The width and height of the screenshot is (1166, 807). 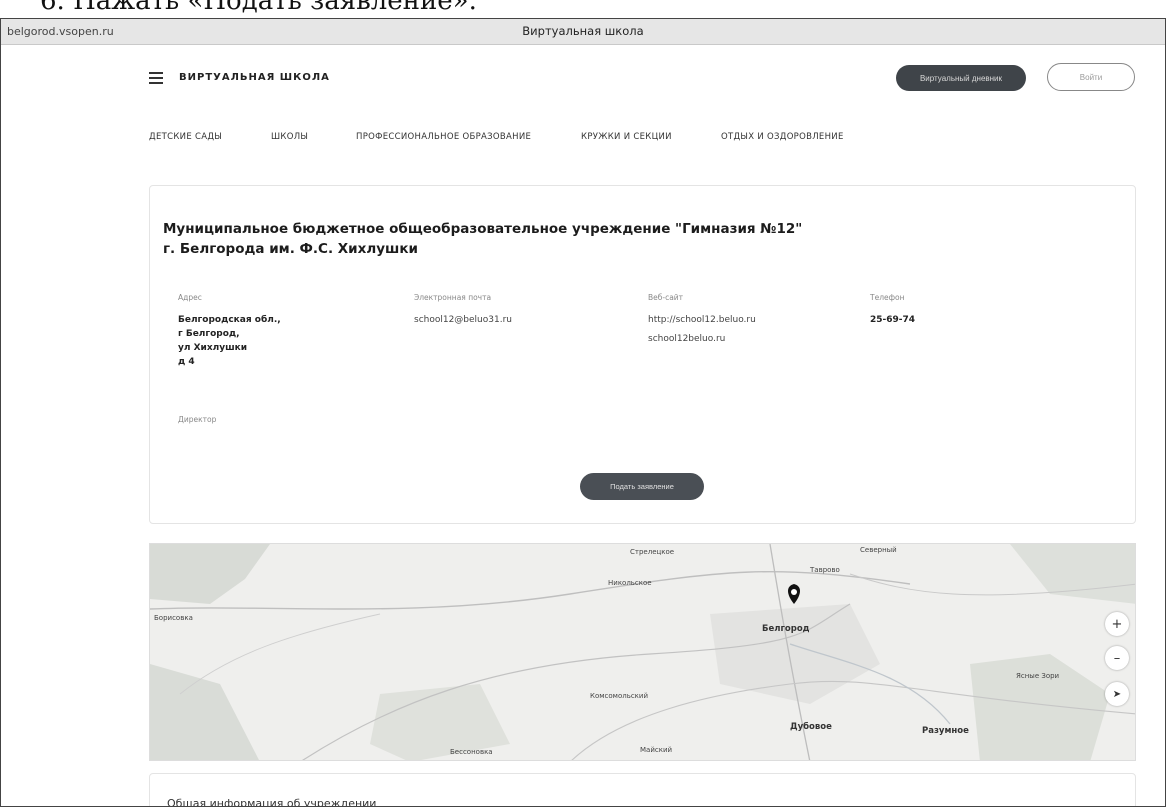 What do you see at coordinates (1117, 694) in the screenshot?
I see `geolocate-icon: ➤` at bounding box center [1117, 694].